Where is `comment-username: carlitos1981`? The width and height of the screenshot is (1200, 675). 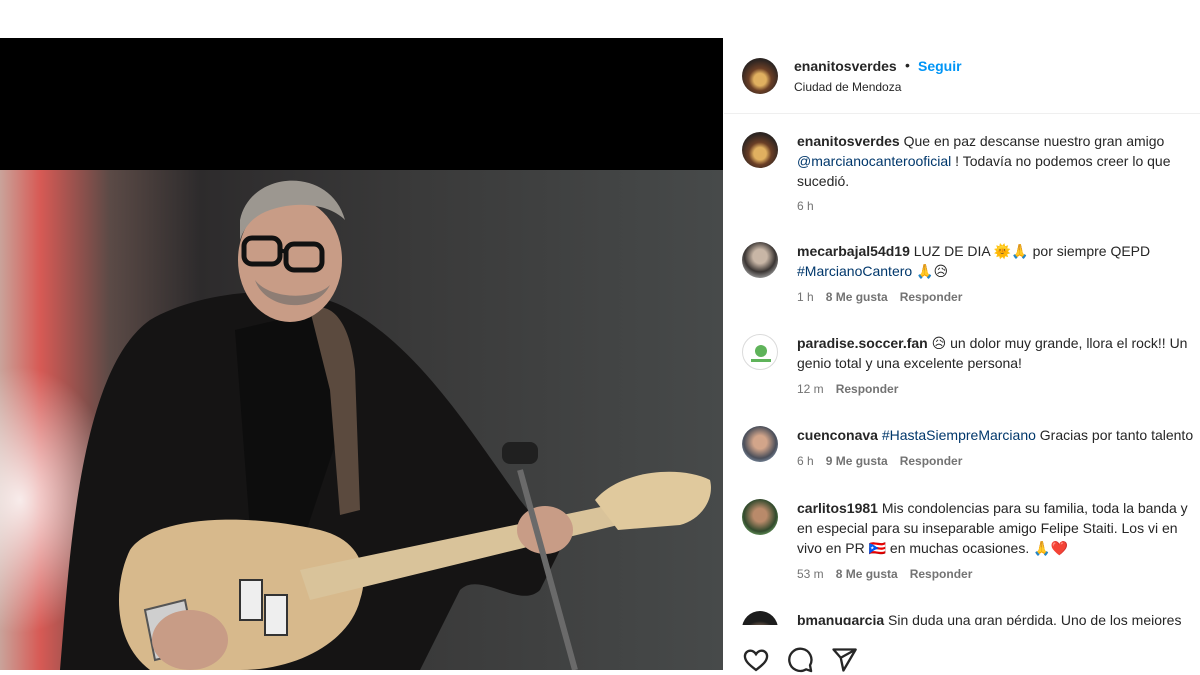 comment-username: carlitos1981 is located at coordinates (837, 508).